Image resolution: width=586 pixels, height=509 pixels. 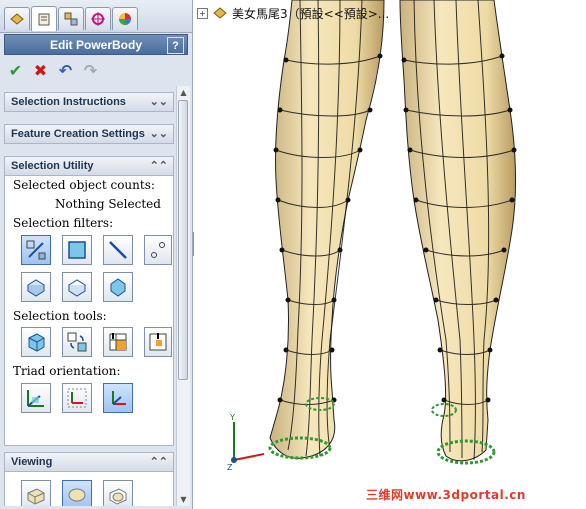 I want to click on panel-title: Edit PowerBody, so click(x=95, y=44).